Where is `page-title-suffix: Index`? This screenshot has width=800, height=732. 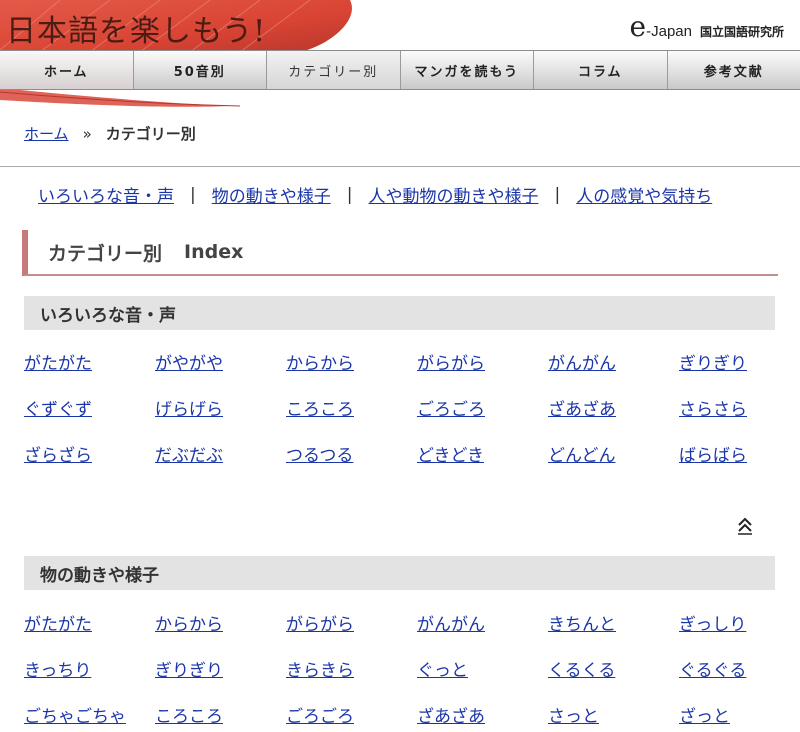
page-title-suffix: Index is located at coordinates (214, 252).